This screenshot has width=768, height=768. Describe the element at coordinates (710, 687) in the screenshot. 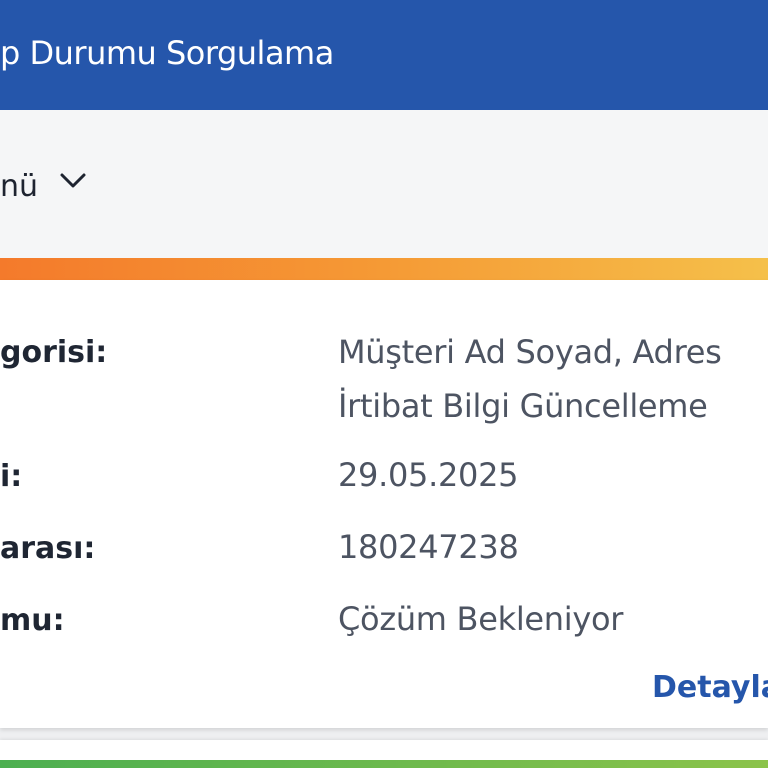

I see `details-link: Detayla` at that location.